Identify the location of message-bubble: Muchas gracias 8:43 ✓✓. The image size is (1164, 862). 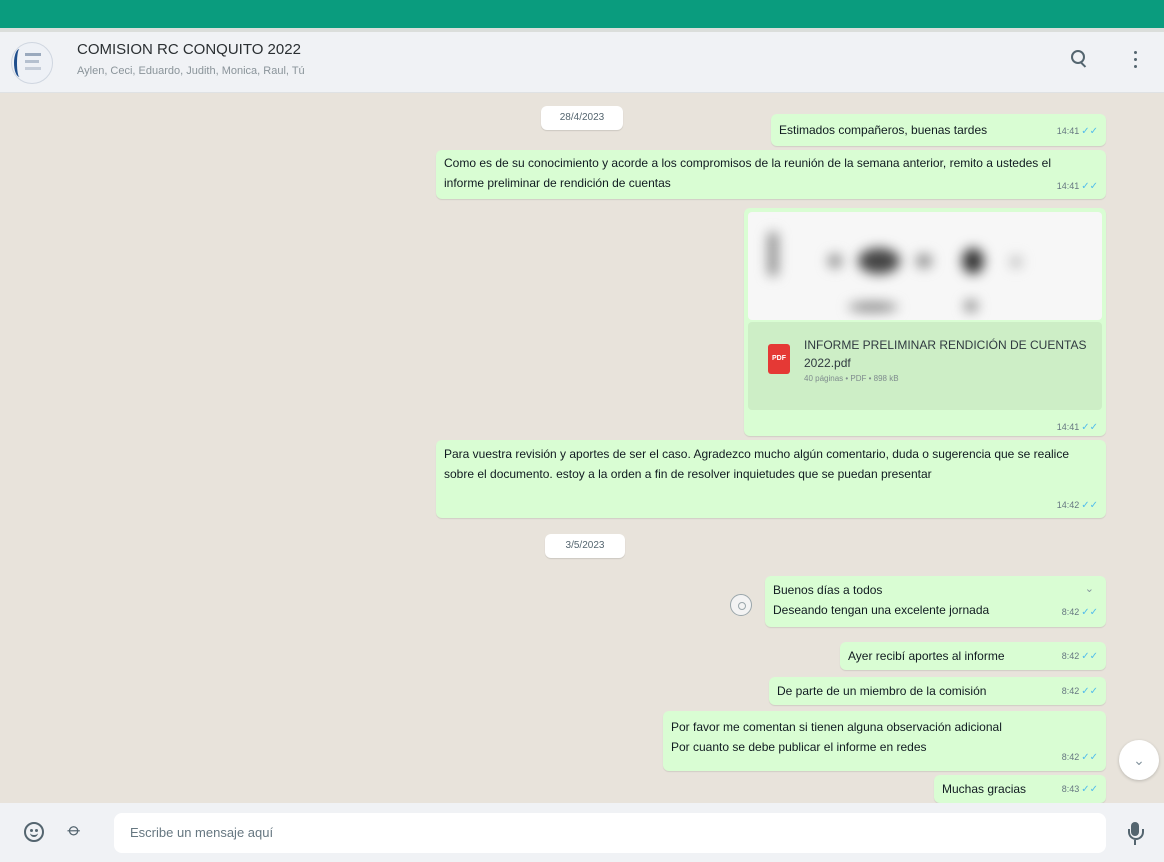
(1020, 789).